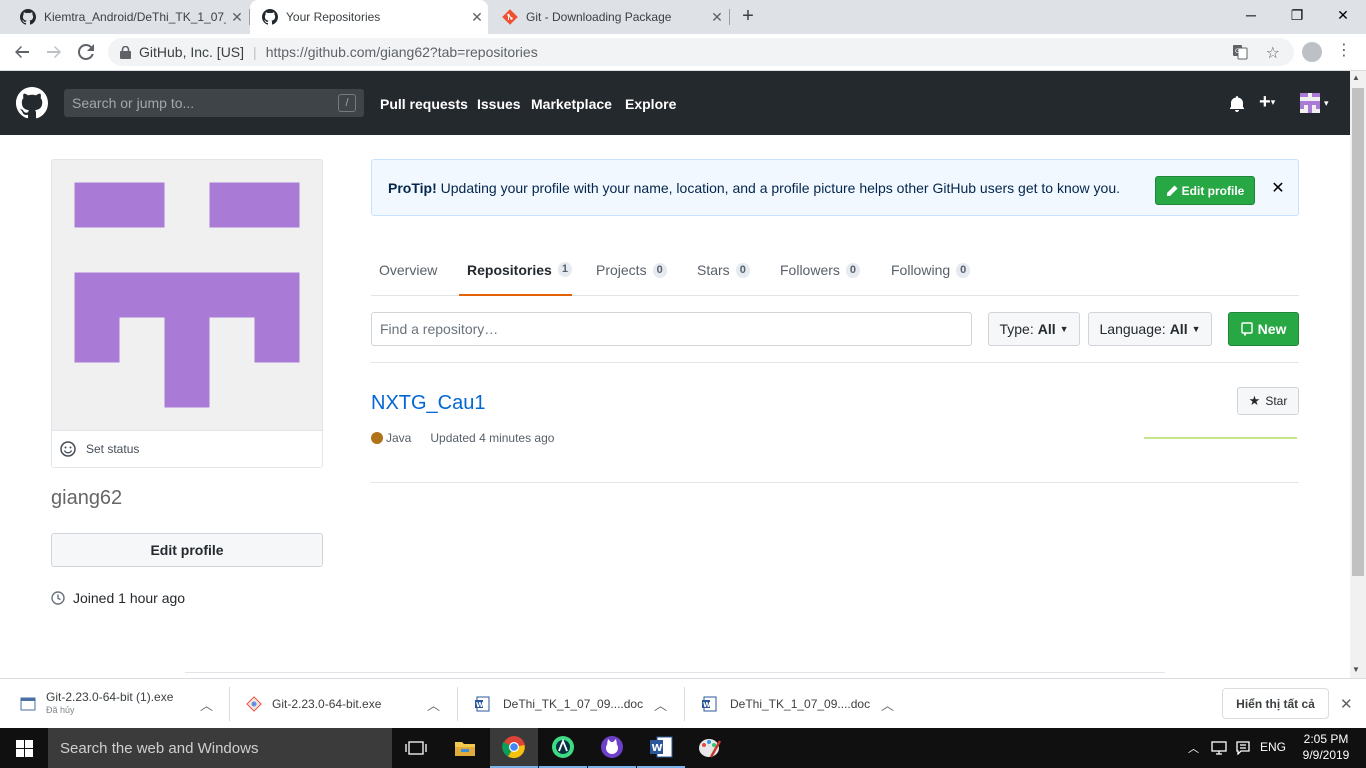  What do you see at coordinates (729, 17) in the screenshot?
I see `tab-separator` at bounding box center [729, 17].